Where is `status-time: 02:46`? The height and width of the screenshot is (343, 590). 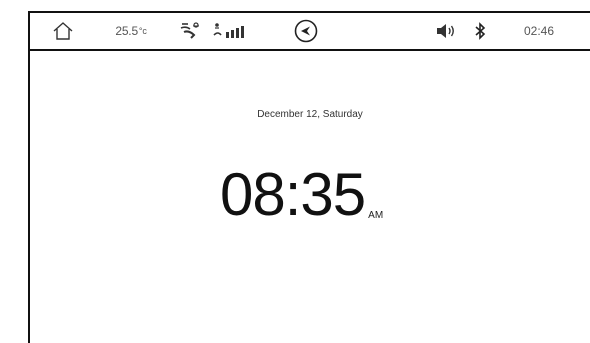
status-time: 02:46 is located at coordinates (539, 31).